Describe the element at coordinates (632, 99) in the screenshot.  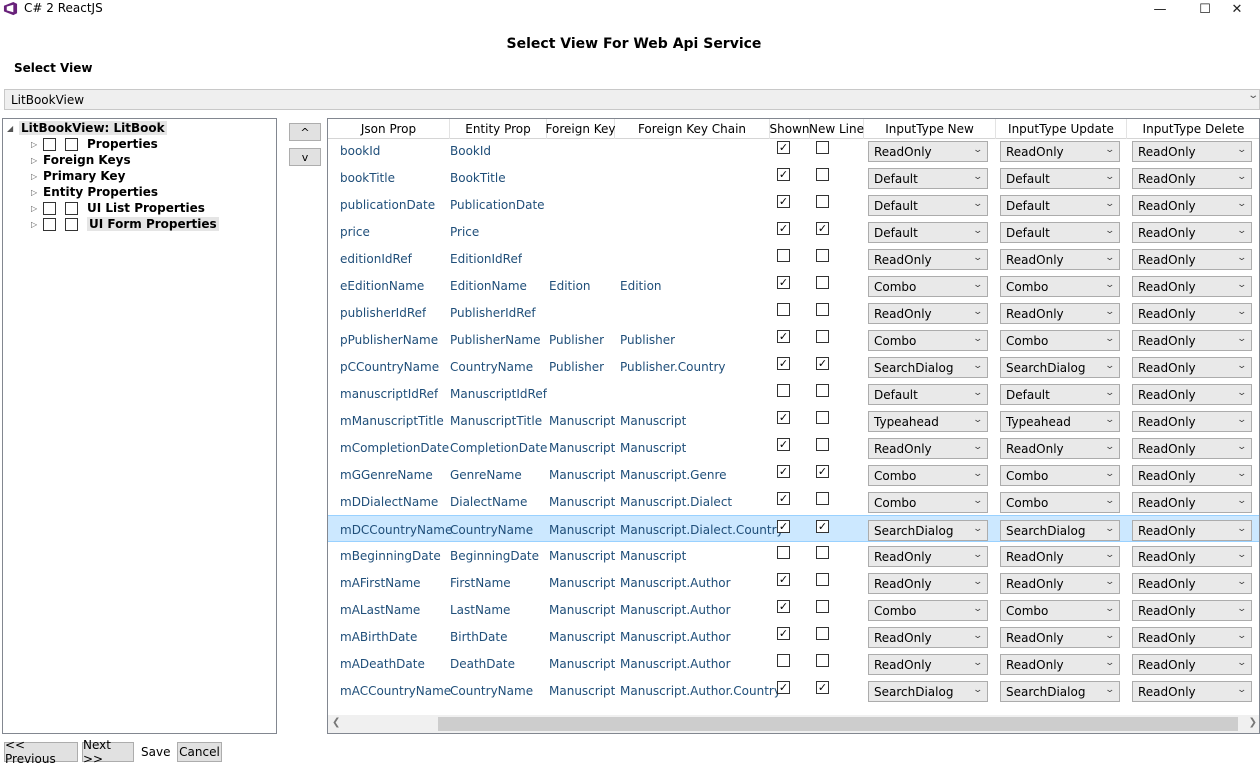
I see `view-select: LitBookView ⌄` at that location.